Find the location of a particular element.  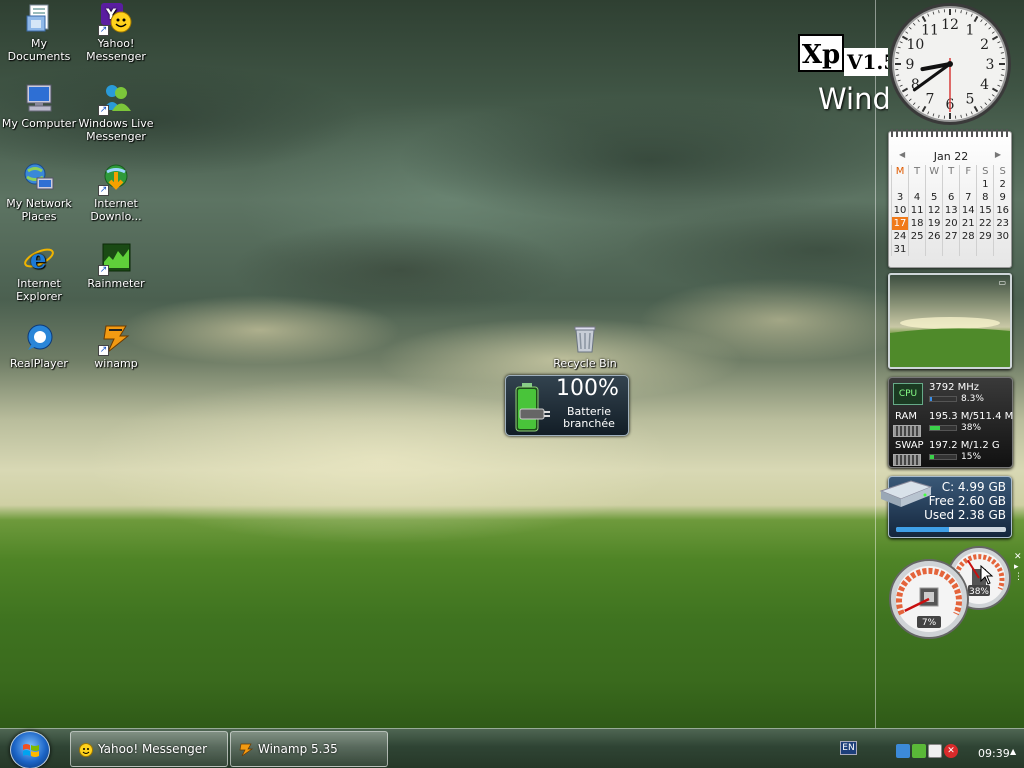

desktop-icon-realplayer: RealPlayer is located at coordinates (39, 346).